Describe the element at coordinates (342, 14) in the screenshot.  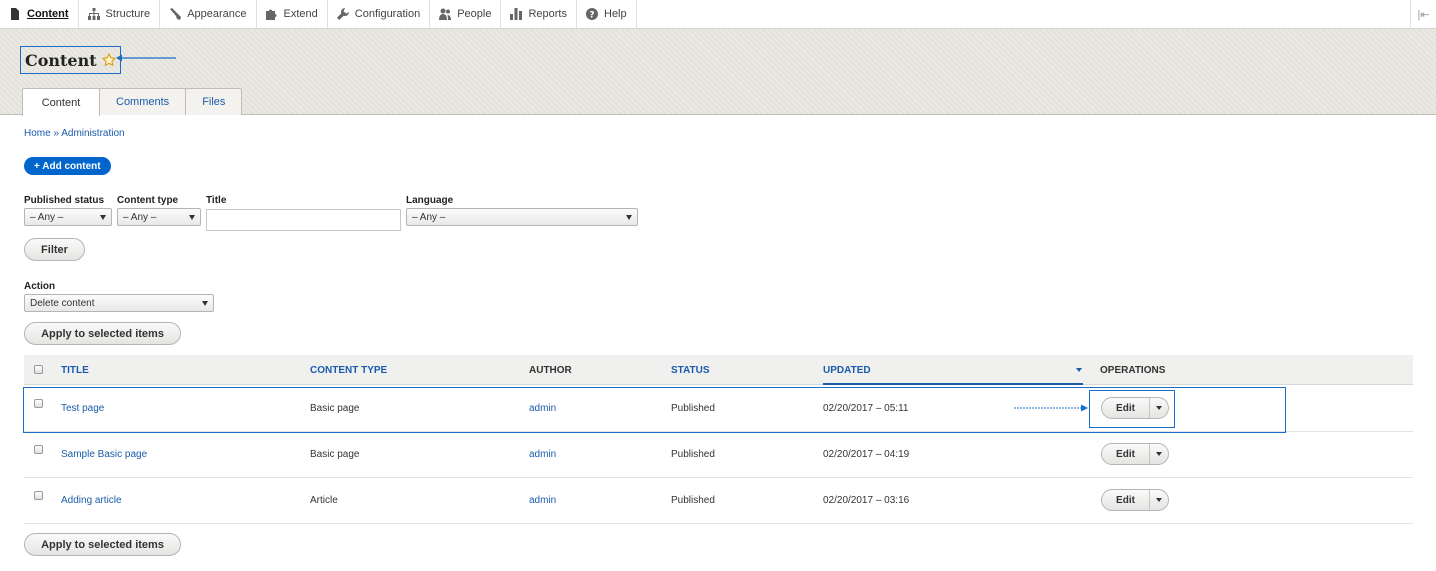
I see `wrench-icon` at that location.